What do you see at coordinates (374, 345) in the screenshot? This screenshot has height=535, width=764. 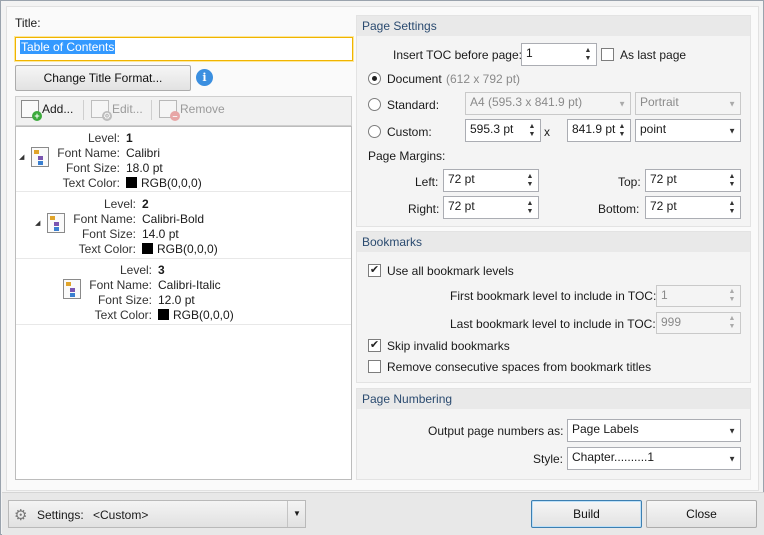 I see `skip-invalid-checkbox: ✔` at bounding box center [374, 345].